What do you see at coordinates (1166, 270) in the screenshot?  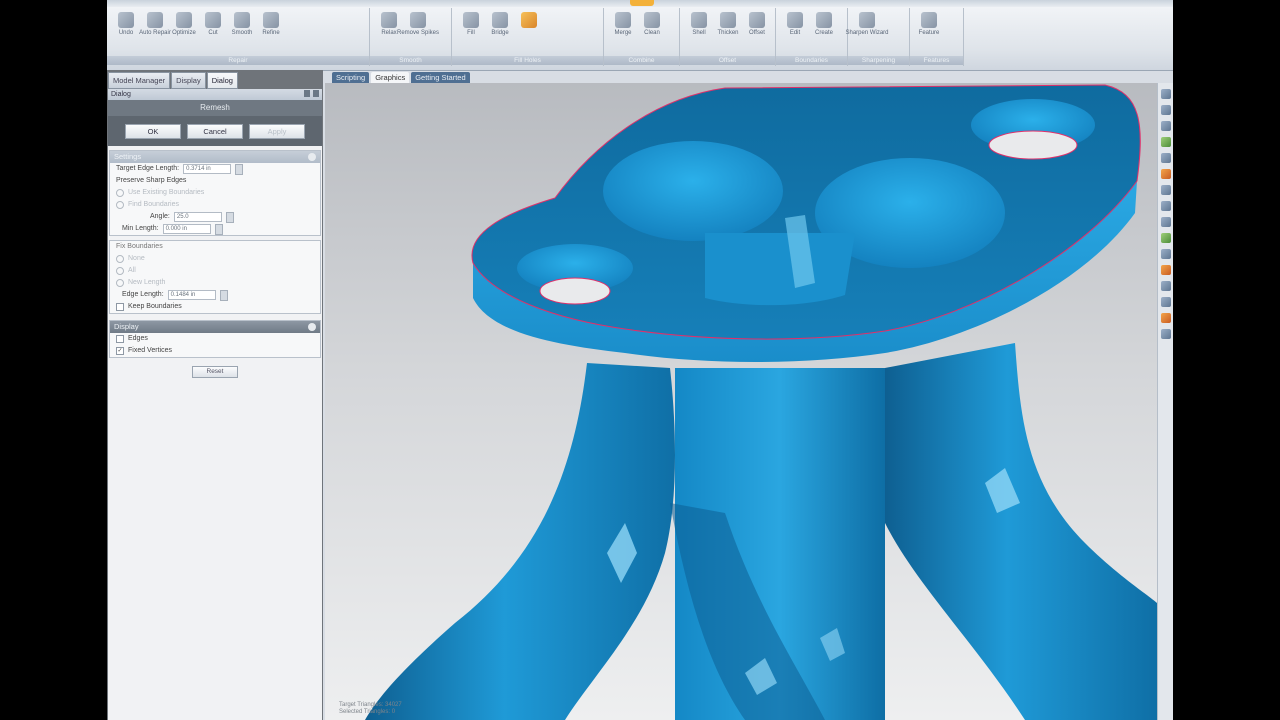 I see `color-icon` at bounding box center [1166, 270].